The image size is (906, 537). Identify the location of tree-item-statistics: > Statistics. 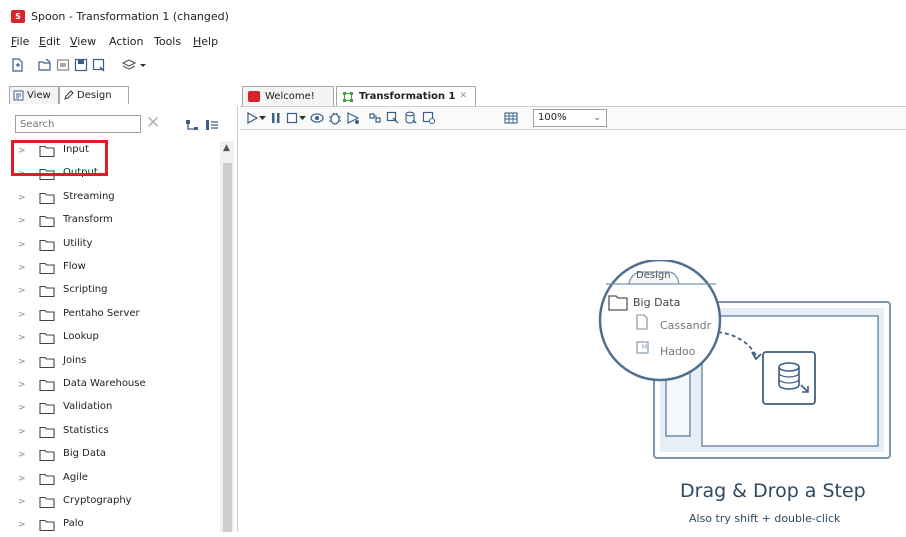
(110, 433).